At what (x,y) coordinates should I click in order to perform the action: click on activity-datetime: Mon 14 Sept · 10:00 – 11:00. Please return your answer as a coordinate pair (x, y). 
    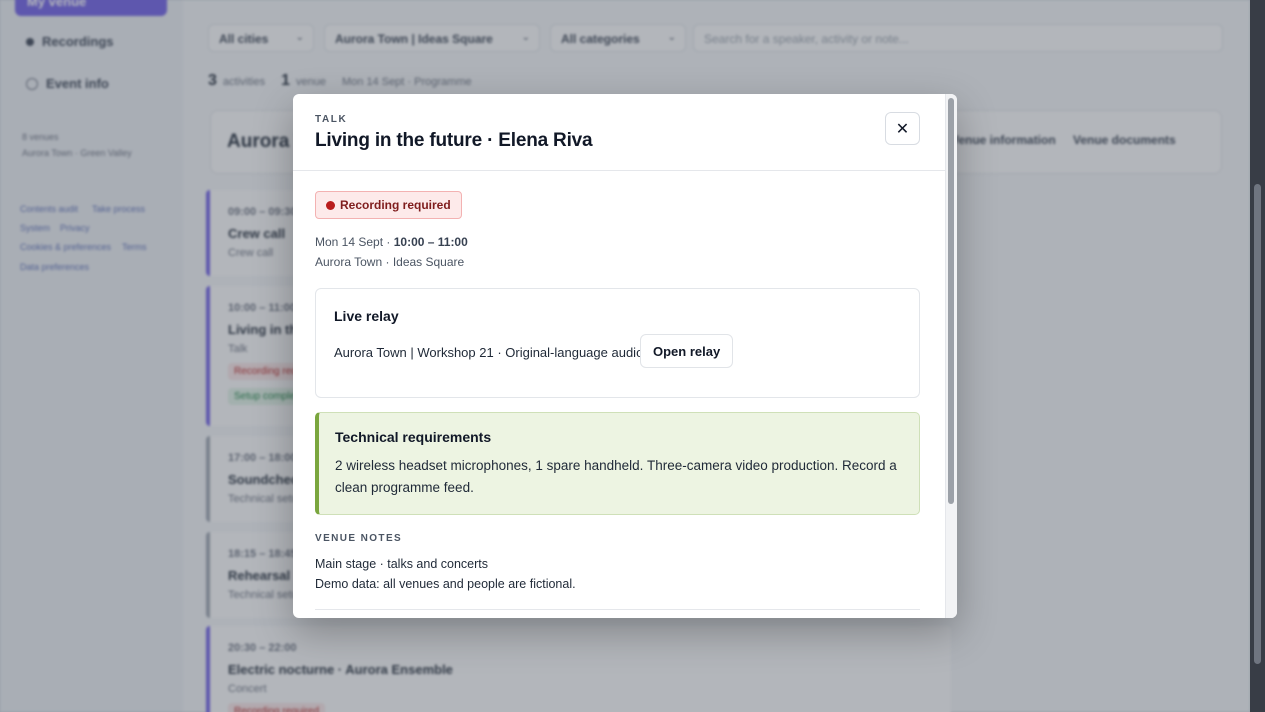
    Looking at the image, I should click on (391, 242).